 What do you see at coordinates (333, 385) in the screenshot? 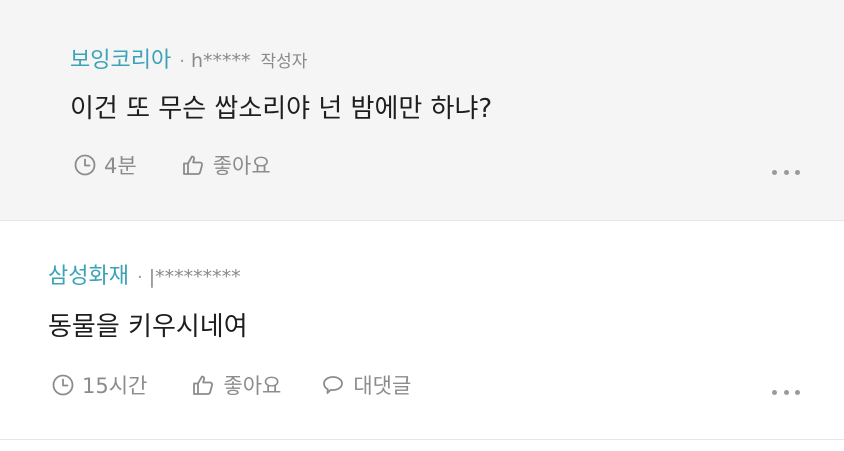
I see `speech-bubble-icon` at bounding box center [333, 385].